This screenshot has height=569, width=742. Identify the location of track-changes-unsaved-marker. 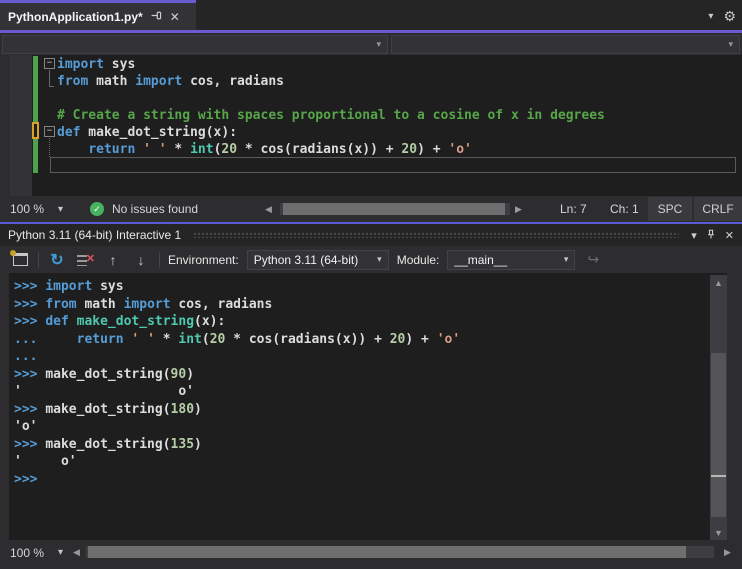
(35, 130).